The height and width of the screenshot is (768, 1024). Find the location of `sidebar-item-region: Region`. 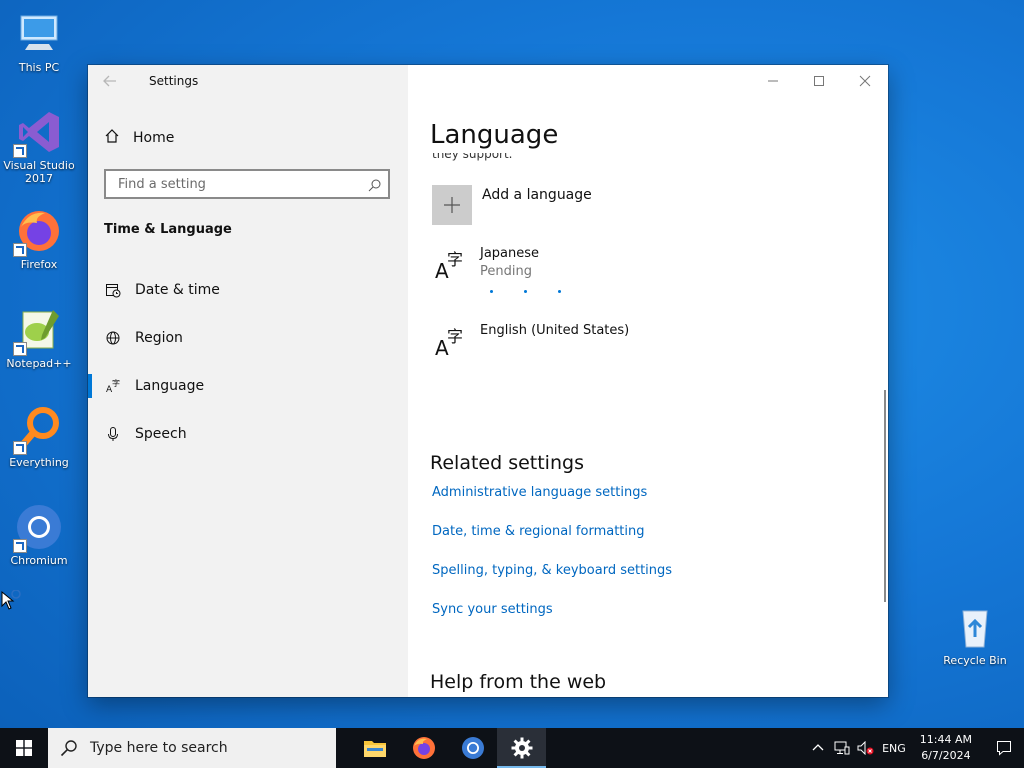

sidebar-item-region: Region is located at coordinates (143, 338).